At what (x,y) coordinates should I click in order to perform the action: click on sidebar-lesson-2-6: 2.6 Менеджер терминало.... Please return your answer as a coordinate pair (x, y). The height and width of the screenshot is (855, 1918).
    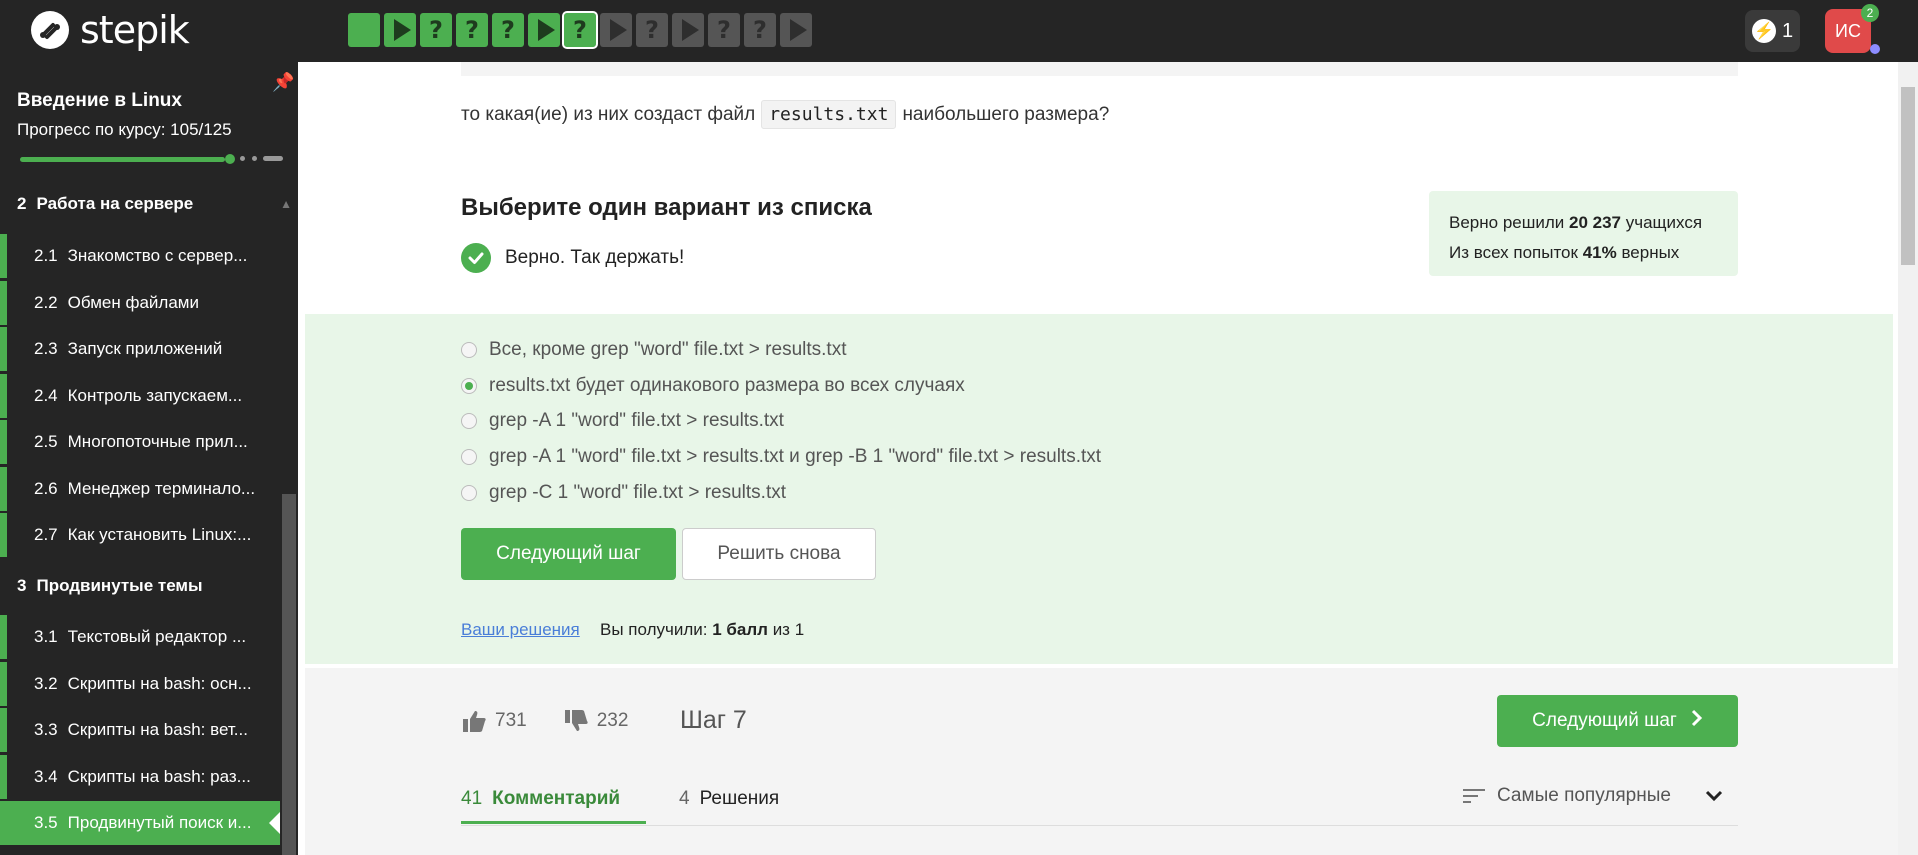
    Looking at the image, I should click on (140, 488).